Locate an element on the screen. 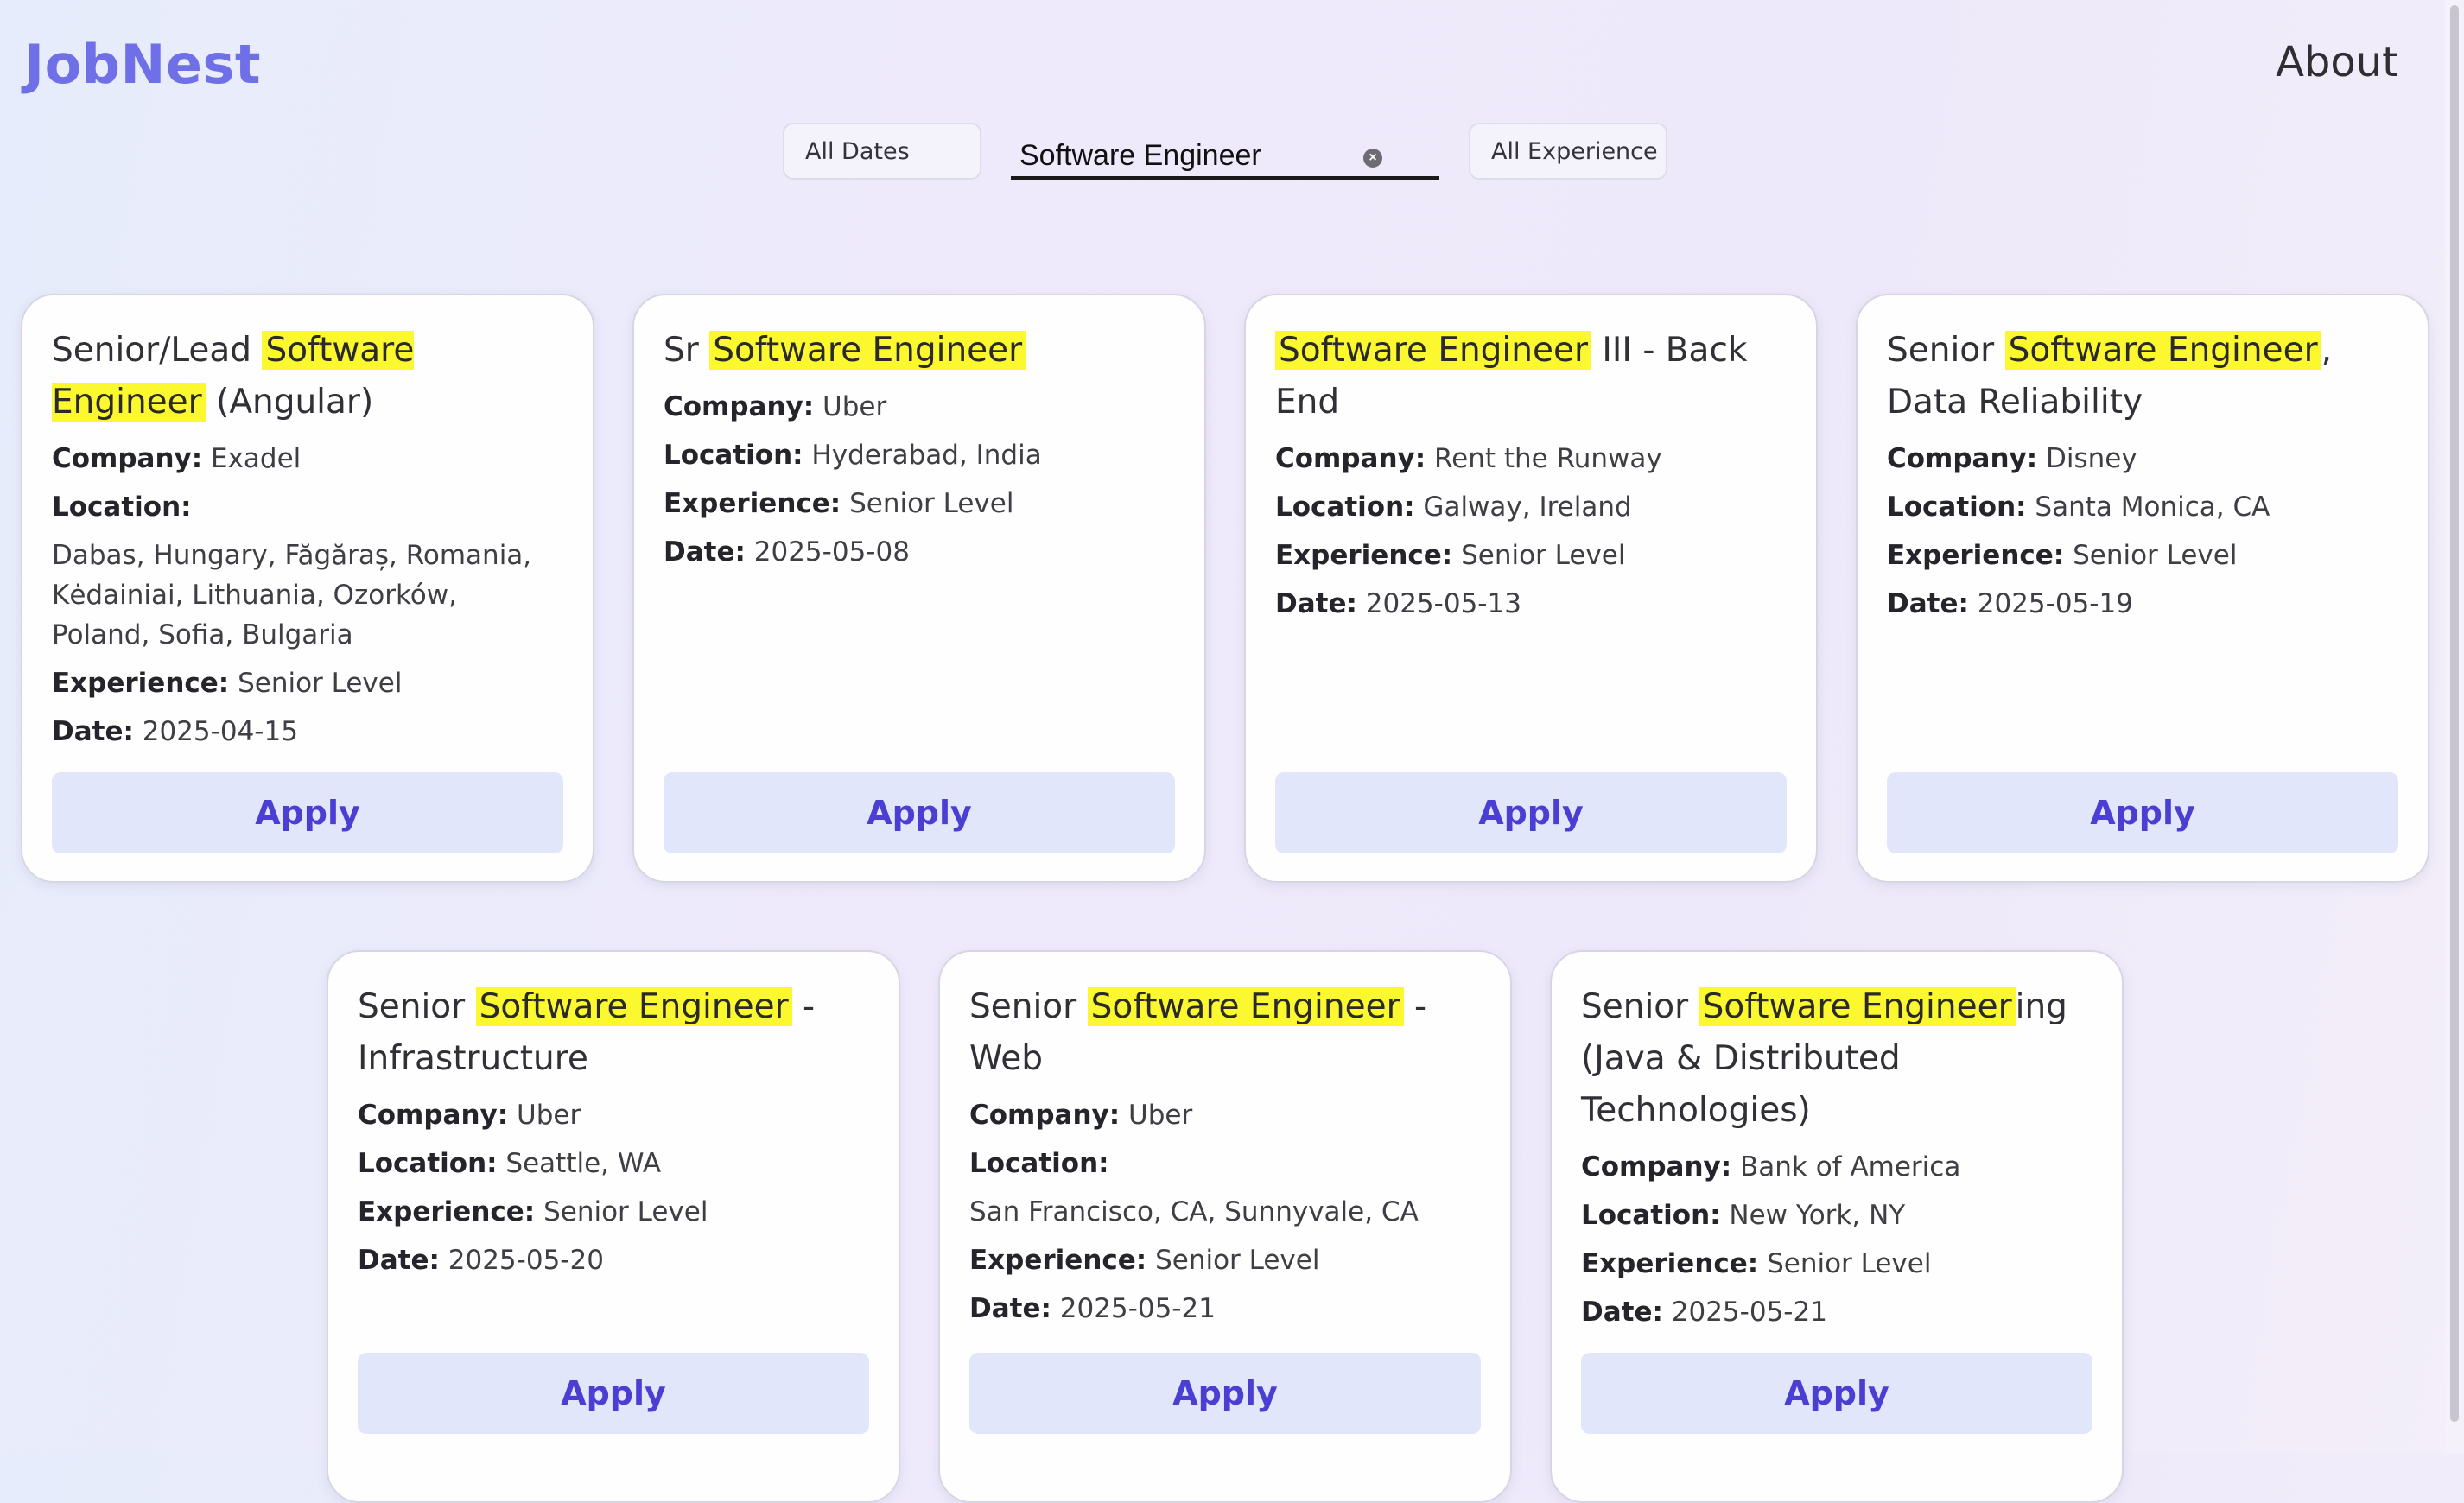  search-input is located at coordinates (1200, 155).